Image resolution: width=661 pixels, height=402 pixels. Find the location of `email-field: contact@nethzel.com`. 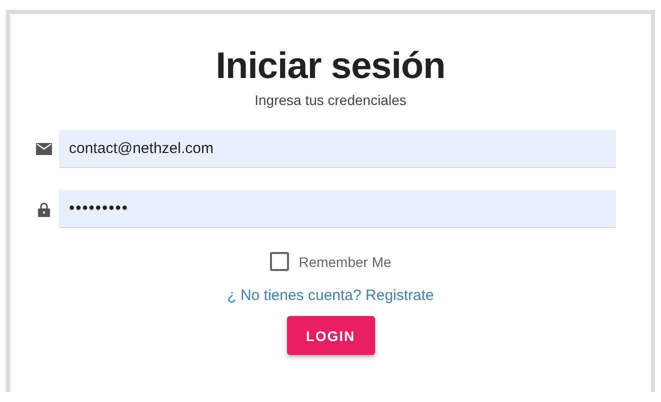

email-field: contact@nethzel.com is located at coordinates (337, 149).